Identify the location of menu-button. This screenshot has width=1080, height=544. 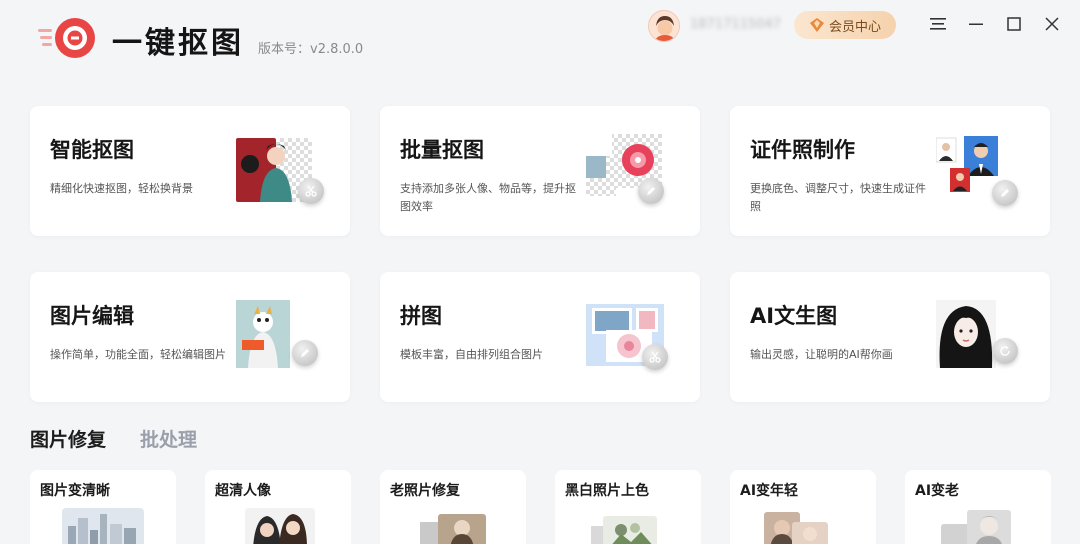
(938, 24).